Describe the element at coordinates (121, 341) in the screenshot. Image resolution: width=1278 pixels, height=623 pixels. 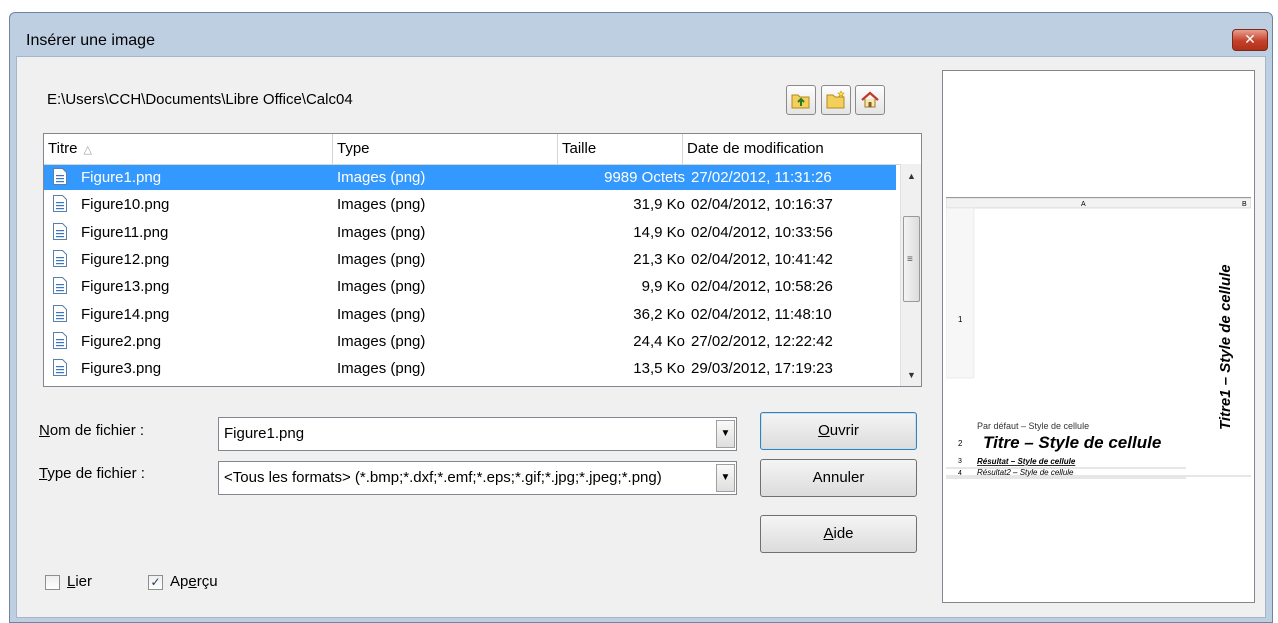
I see `file-name: Figure2.png` at that location.